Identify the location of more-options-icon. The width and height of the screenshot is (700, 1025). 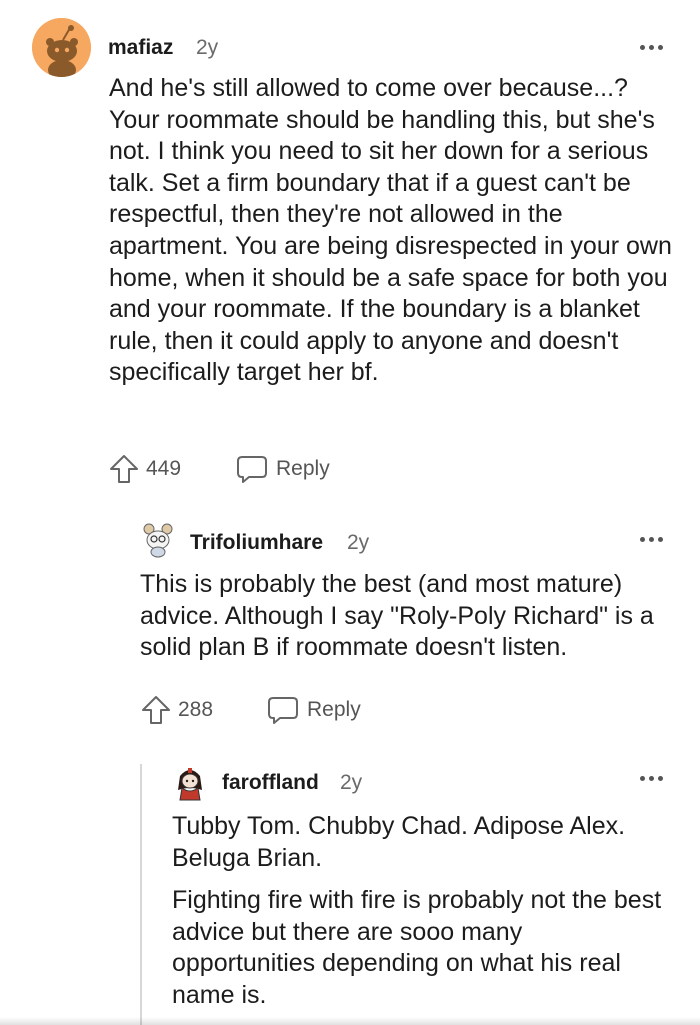
(653, 778).